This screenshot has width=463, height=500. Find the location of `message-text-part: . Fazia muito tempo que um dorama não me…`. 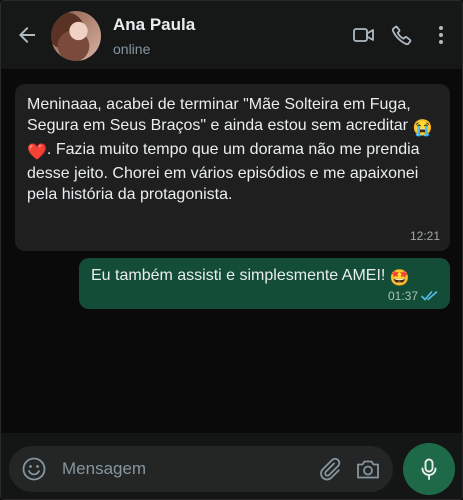

message-text-part: . Fazia muito tempo que um dorama não me… is located at coordinates (223, 172).